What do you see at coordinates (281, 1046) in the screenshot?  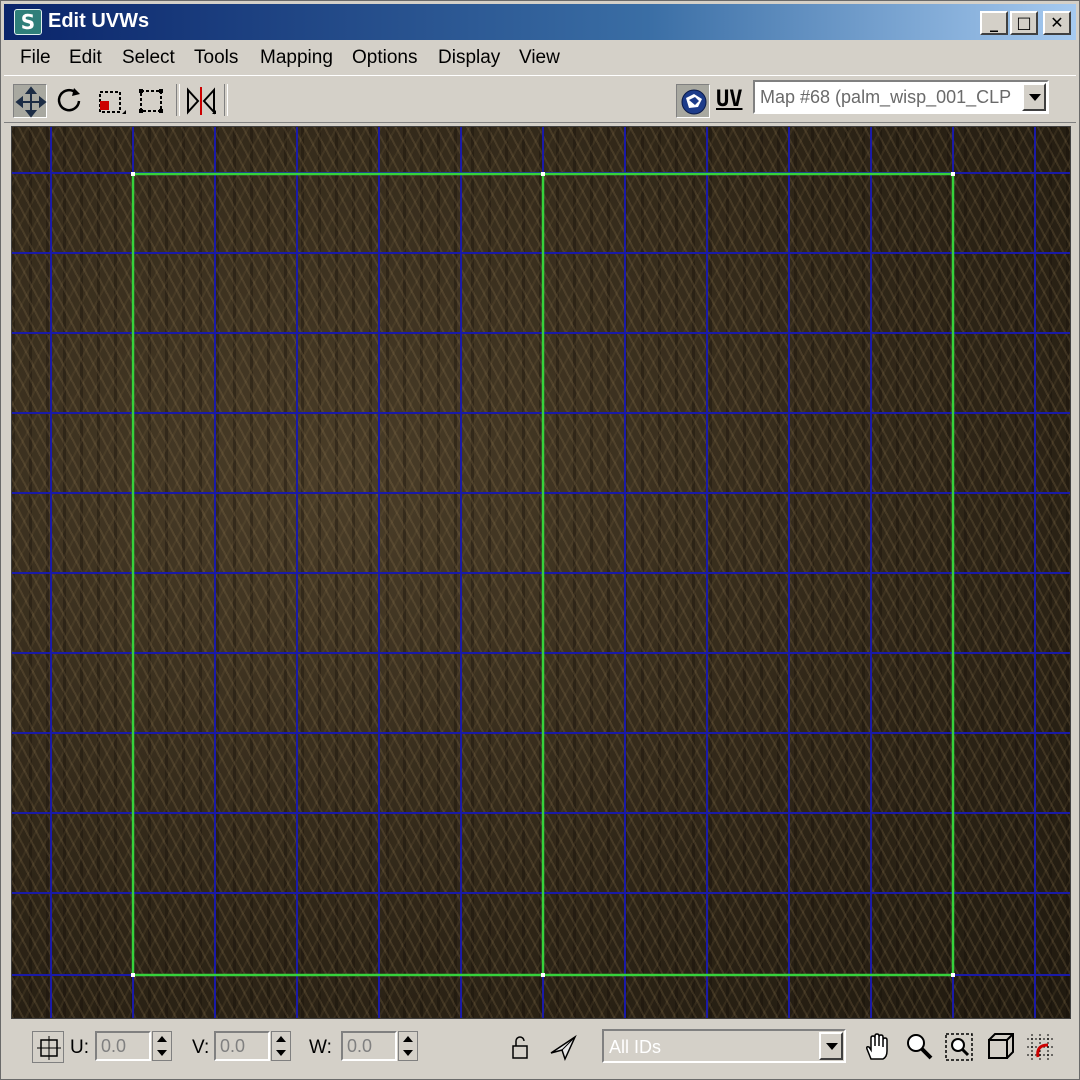 I see `v-spinner` at bounding box center [281, 1046].